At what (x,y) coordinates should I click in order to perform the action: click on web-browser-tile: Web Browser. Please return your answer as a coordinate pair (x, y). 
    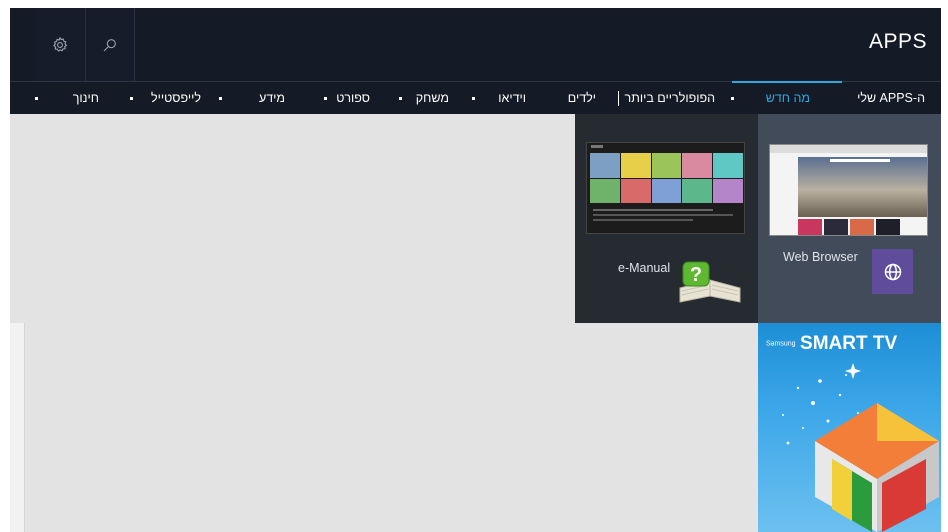
    Looking at the image, I should click on (849, 218).